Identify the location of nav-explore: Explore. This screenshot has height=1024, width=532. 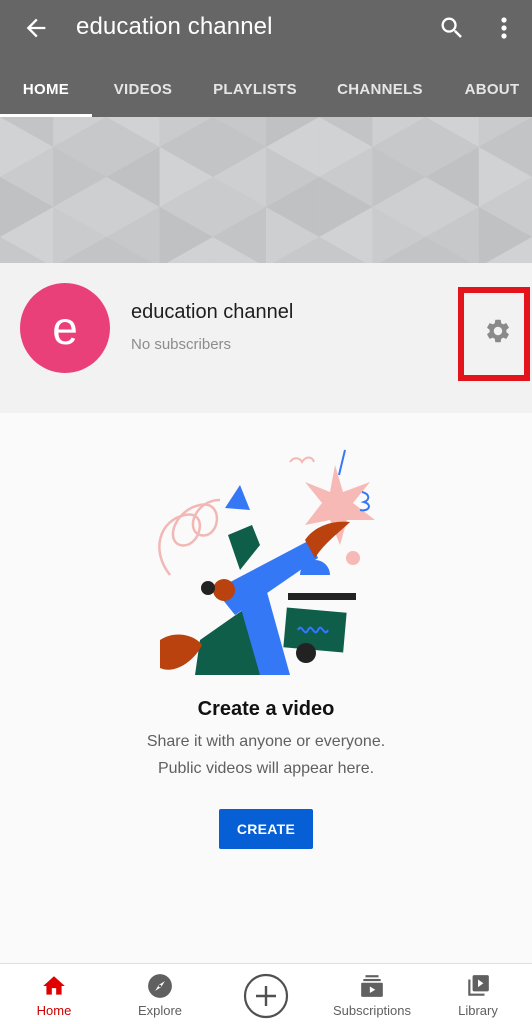
(160, 994).